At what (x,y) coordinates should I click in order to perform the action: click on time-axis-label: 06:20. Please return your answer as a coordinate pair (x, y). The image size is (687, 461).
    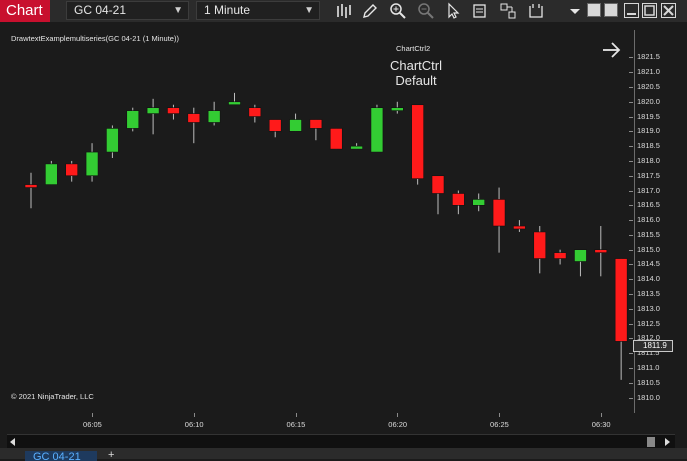
    Looking at the image, I should click on (398, 424).